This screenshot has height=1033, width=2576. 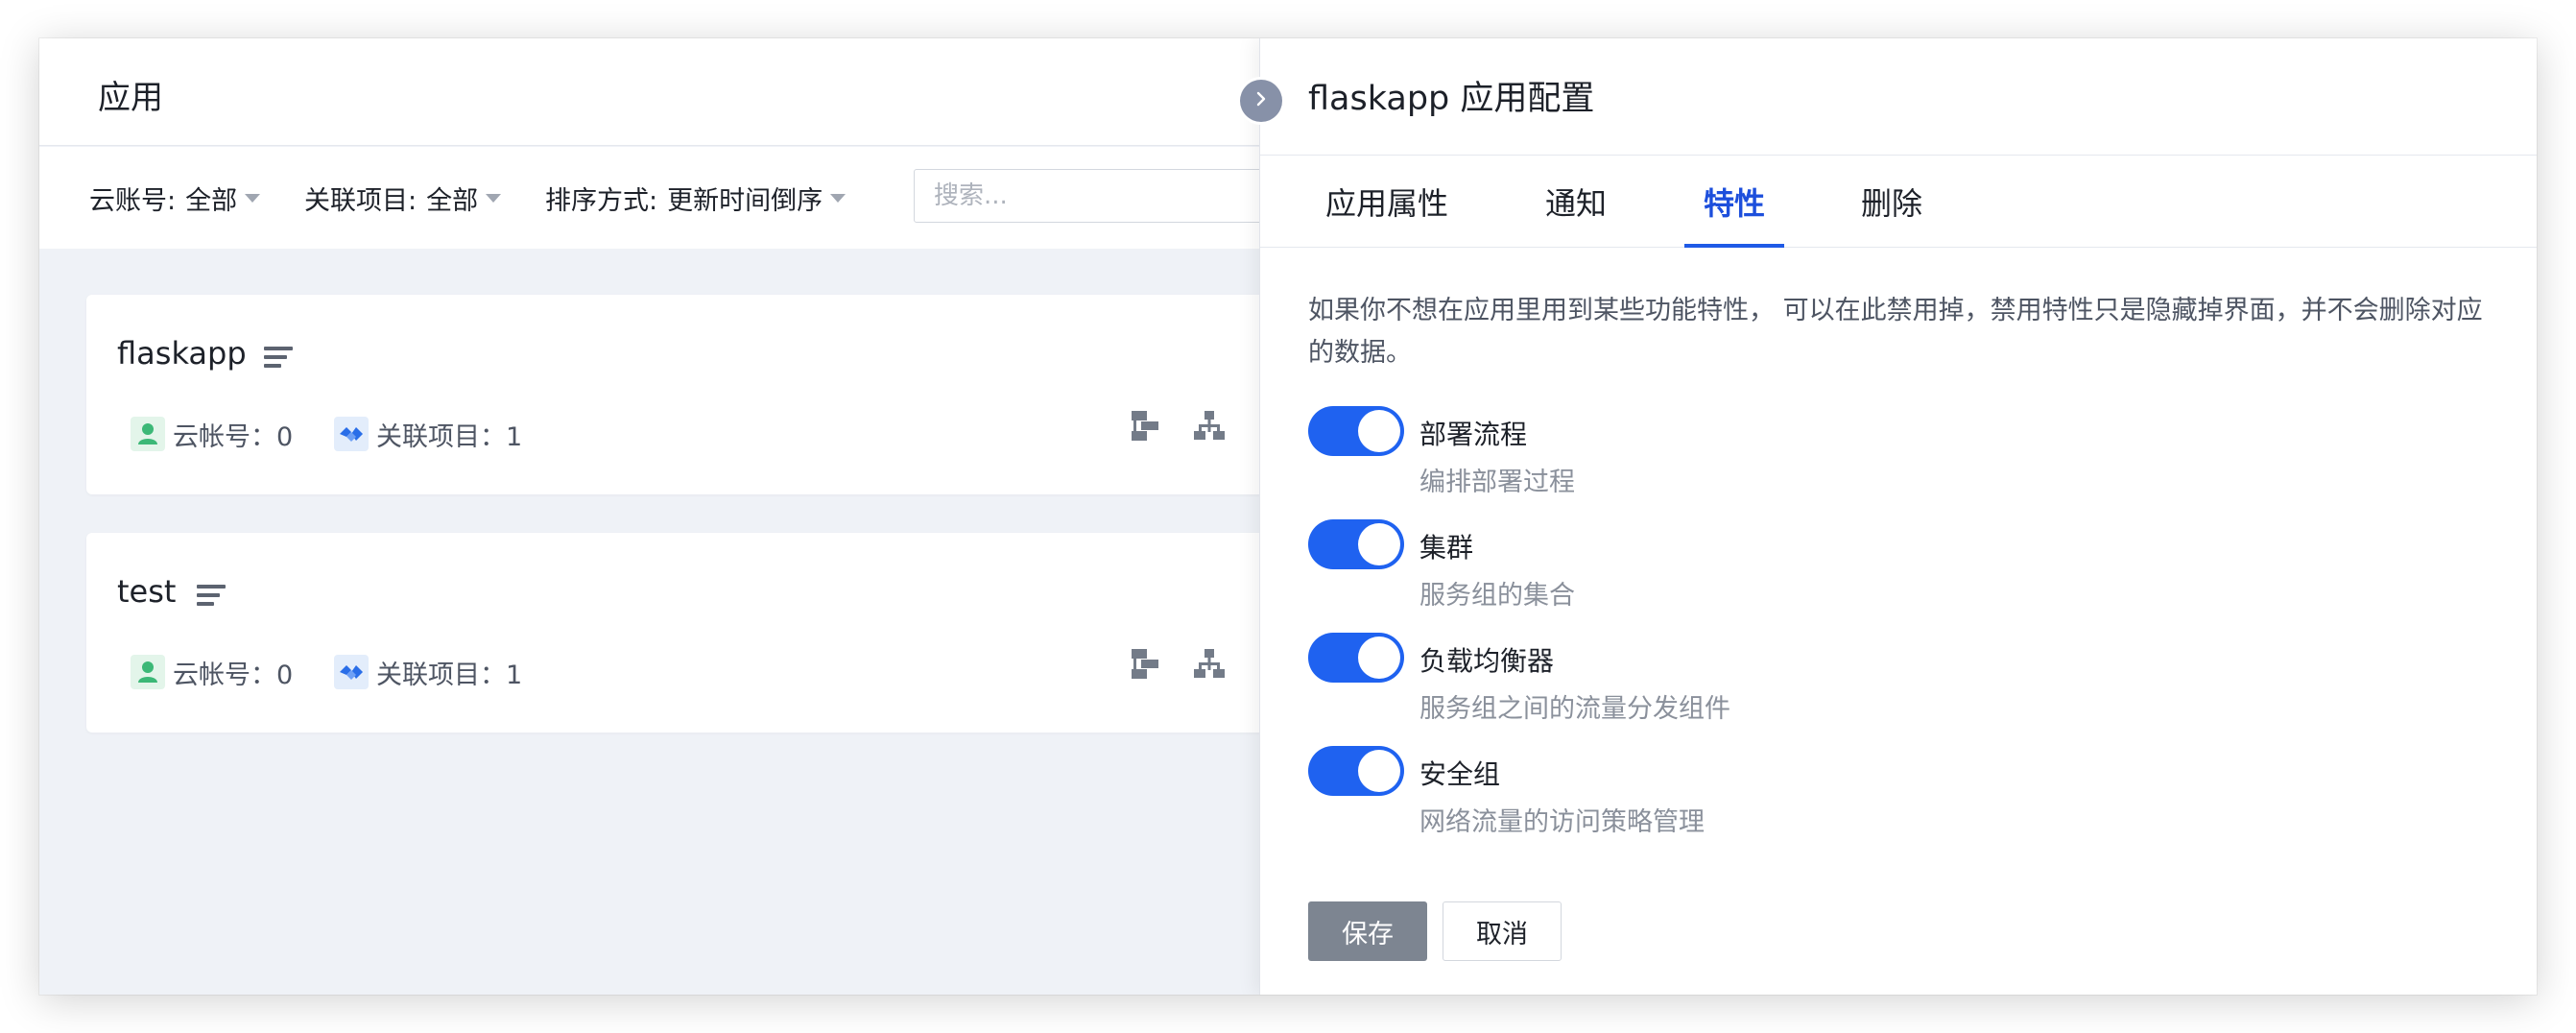 What do you see at coordinates (1386, 202) in the screenshot?
I see `tab-app-properties: 应用属性` at bounding box center [1386, 202].